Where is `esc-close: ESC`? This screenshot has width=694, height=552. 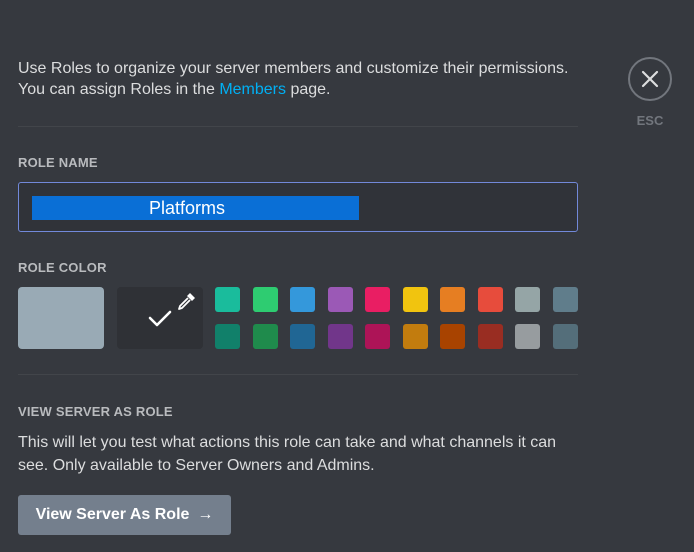
esc-close: ESC is located at coordinates (650, 92).